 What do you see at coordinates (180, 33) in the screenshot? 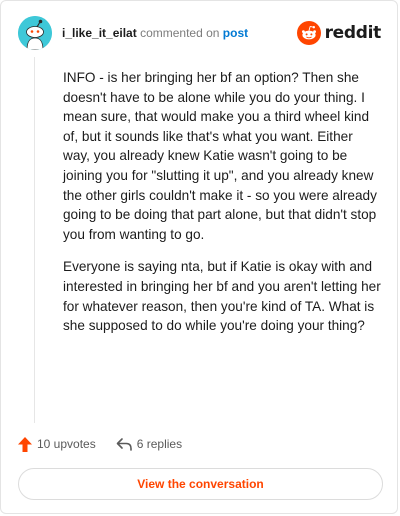
I see `commented-on-text: commented on` at bounding box center [180, 33].